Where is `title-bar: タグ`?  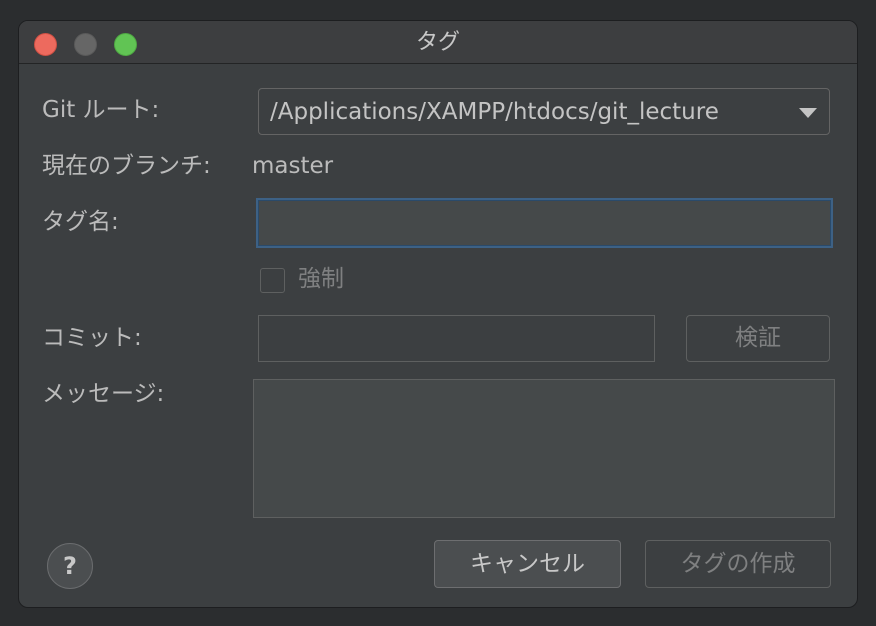 title-bar: タグ is located at coordinates (438, 42).